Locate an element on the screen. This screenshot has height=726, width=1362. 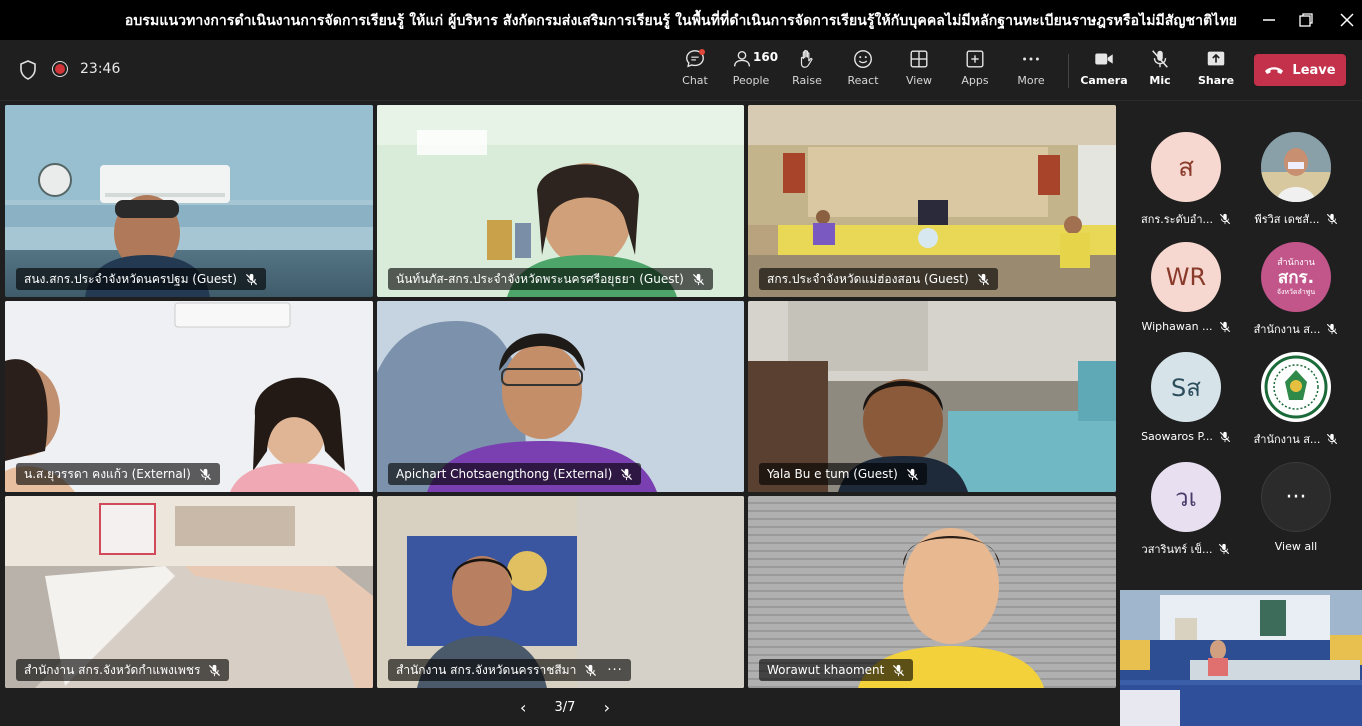
chat-label: Chat is located at coordinates (695, 80).